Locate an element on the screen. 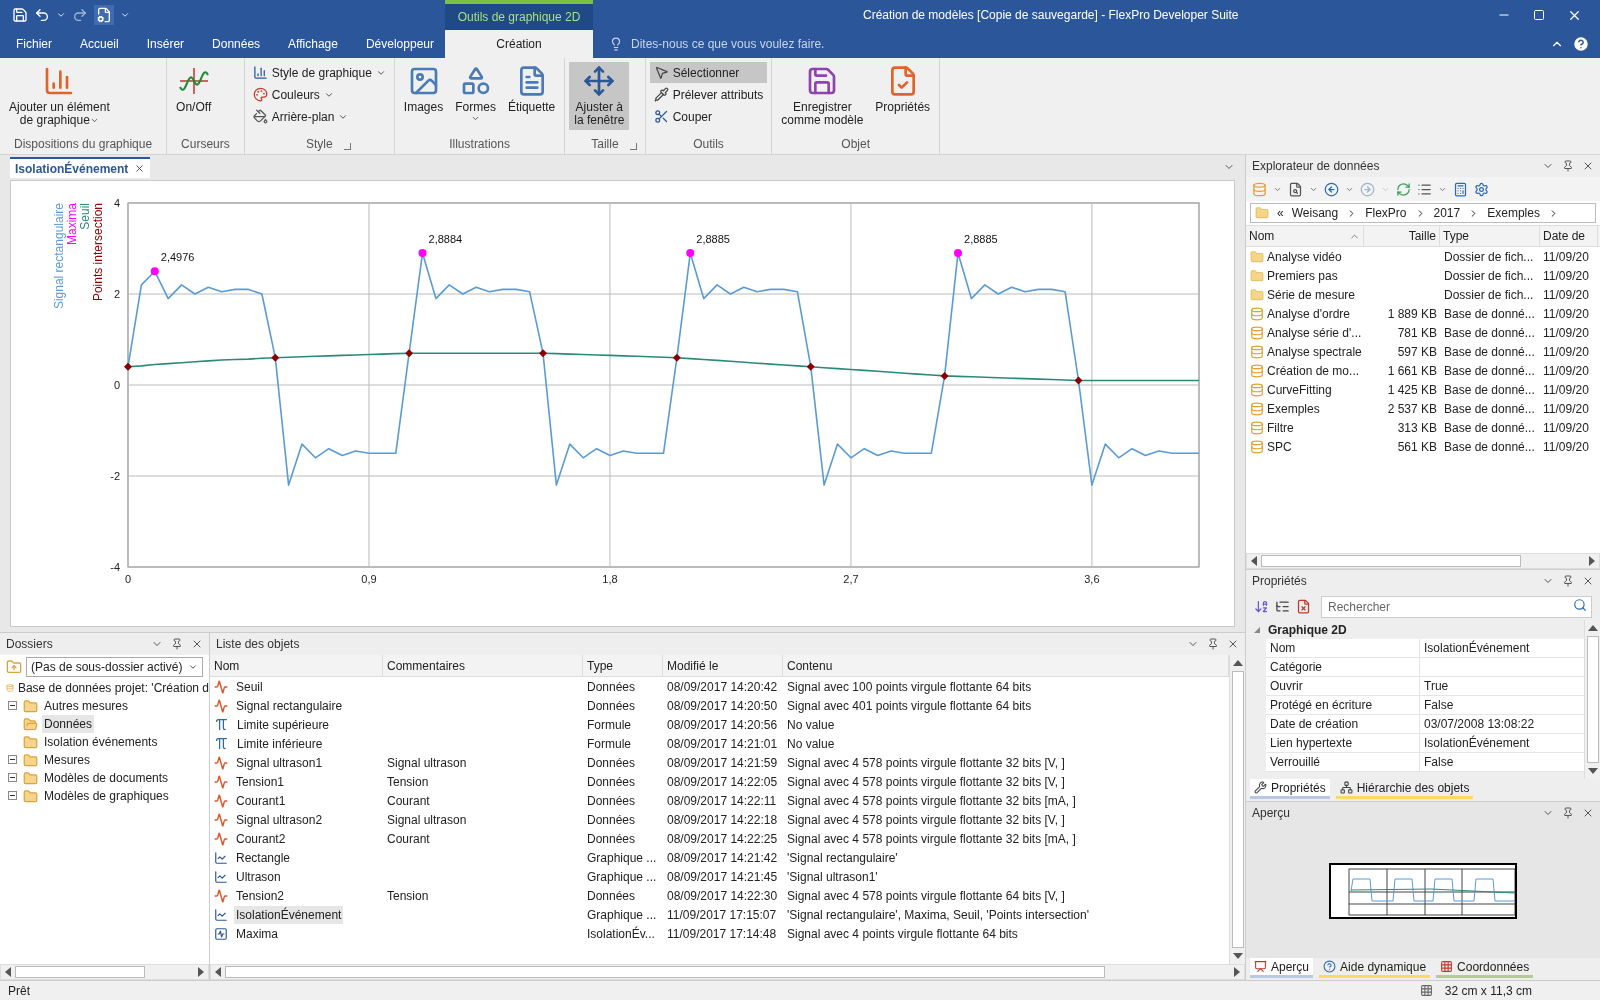  panel-tab: Propriétés is located at coordinates (1290, 789).